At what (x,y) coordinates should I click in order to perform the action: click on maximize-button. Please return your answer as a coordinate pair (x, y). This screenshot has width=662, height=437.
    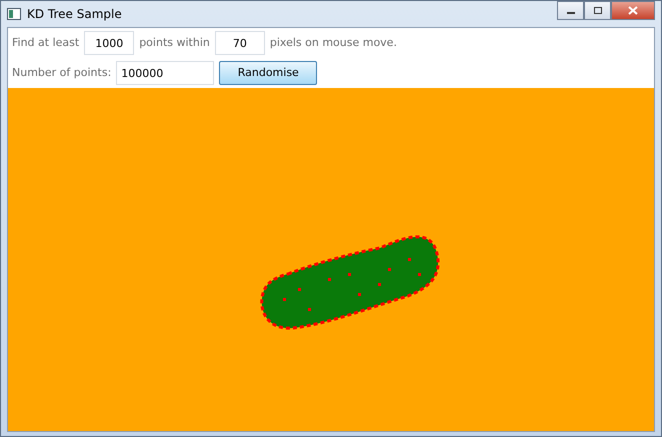
    Looking at the image, I should click on (597, 10).